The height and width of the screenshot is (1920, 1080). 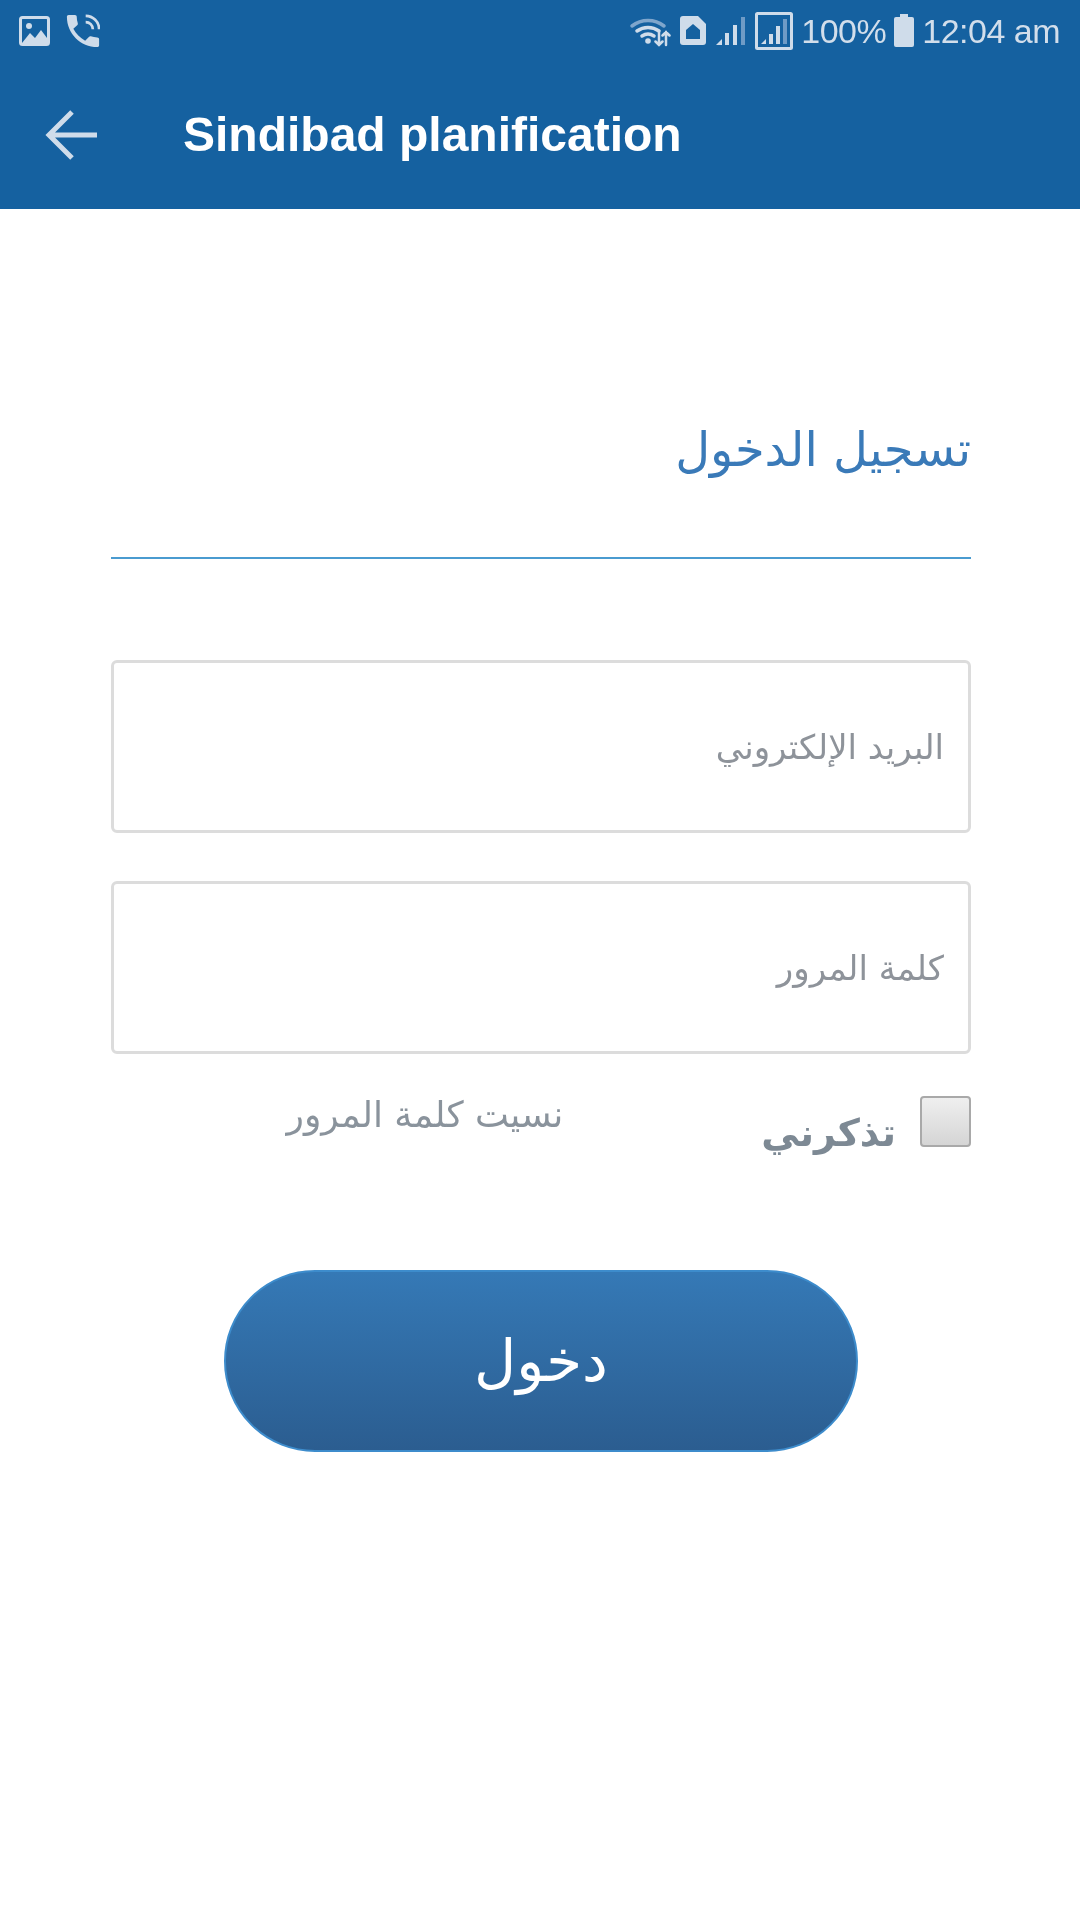 What do you see at coordinates (432, 135) in the screenshot?
I see `app-title: Sindibad planification` at bounding box center [432, 135].